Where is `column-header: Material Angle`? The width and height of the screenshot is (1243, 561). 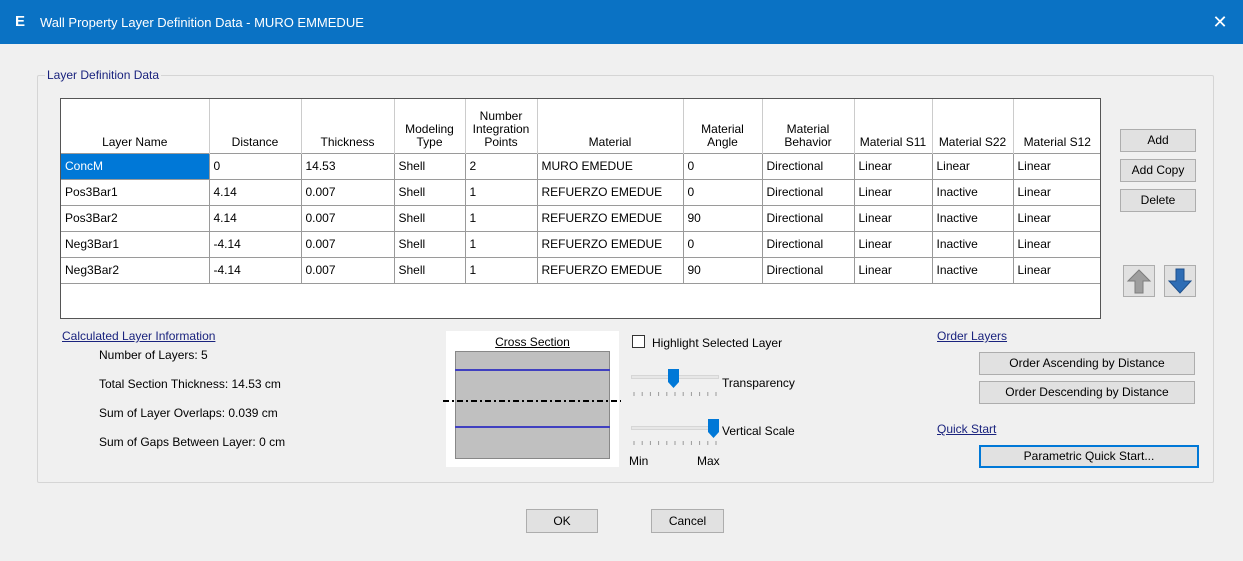 column-header: Material Angle is located at coordinates (723, 126).